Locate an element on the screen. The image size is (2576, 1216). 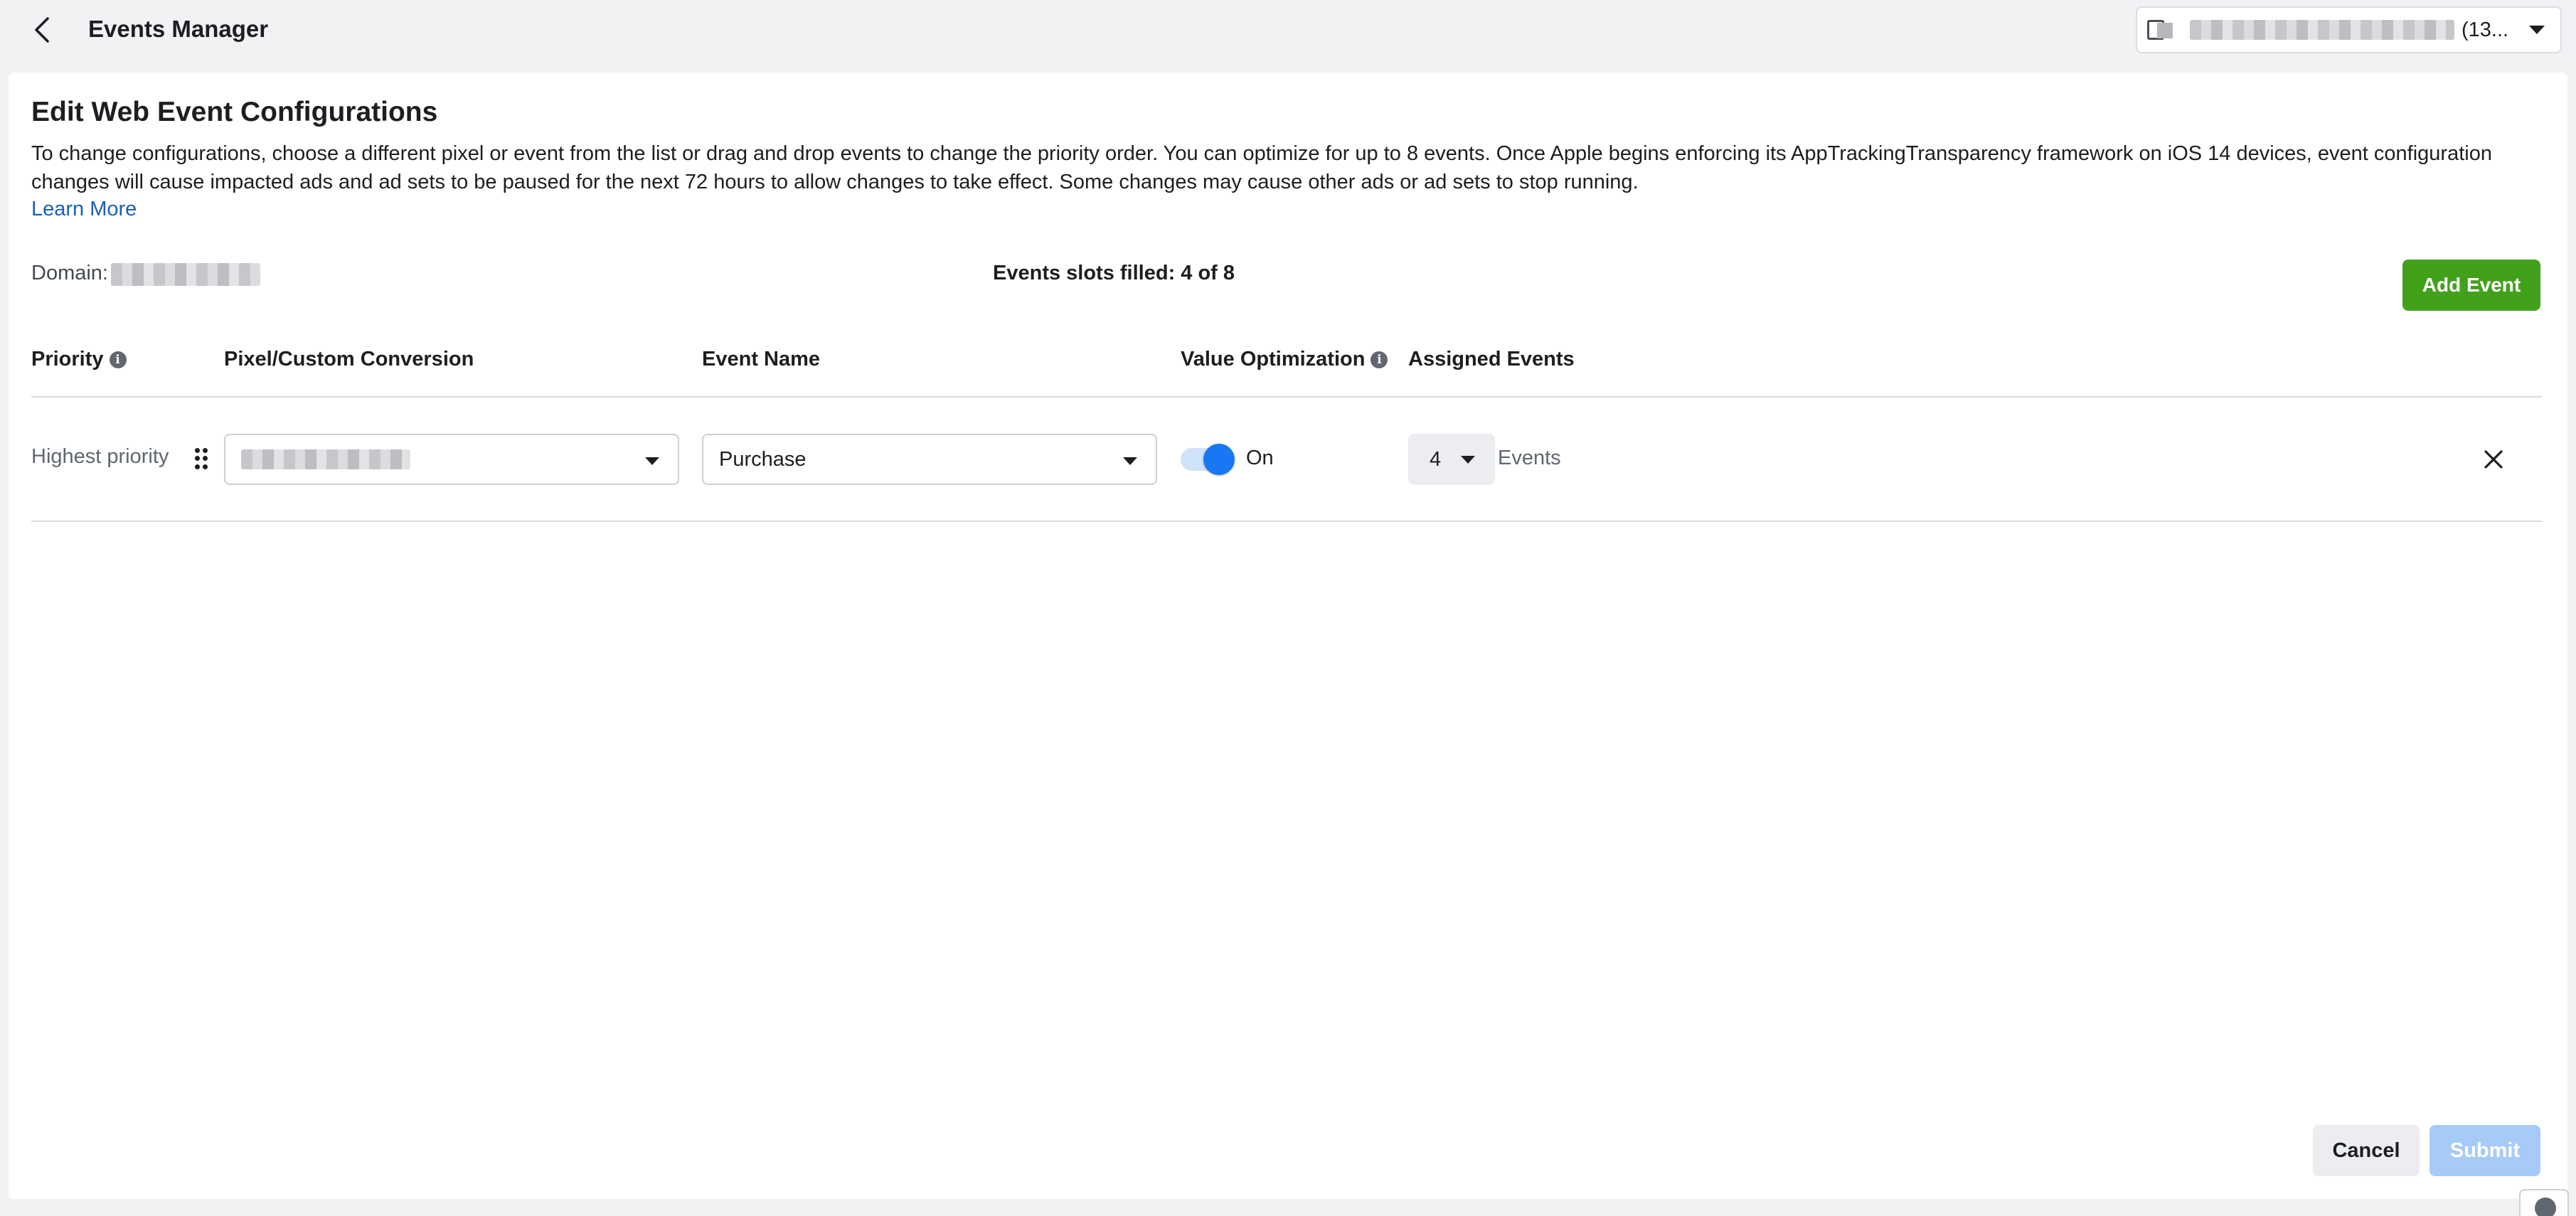
domain-value-redacted is located at coordinates (185, 274).